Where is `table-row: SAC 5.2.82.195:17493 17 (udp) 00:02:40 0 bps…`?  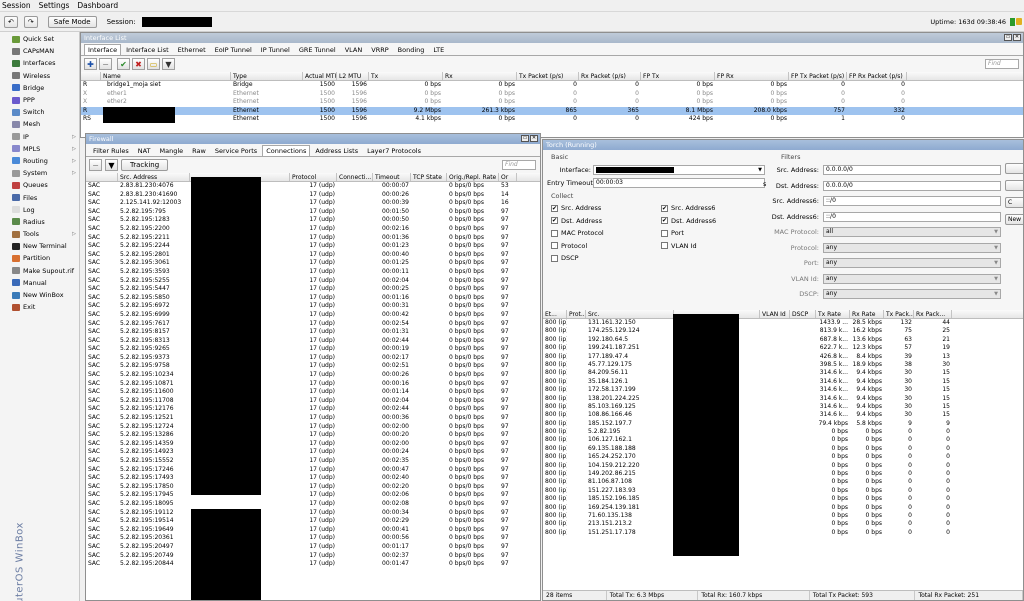 table-row: SAC 5.2.82.195:17493 17 (udp) 00:02:40 0 bps… is located at coordinates (313, 478).